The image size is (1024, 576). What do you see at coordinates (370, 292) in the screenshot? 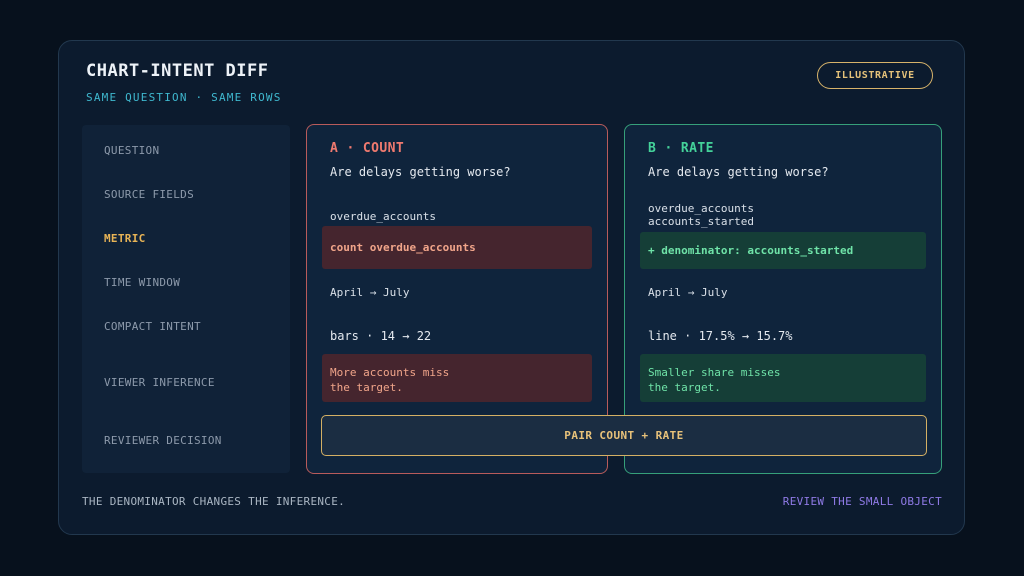
I see `panel-a-window: April → July` at bounding box center [370, 292].